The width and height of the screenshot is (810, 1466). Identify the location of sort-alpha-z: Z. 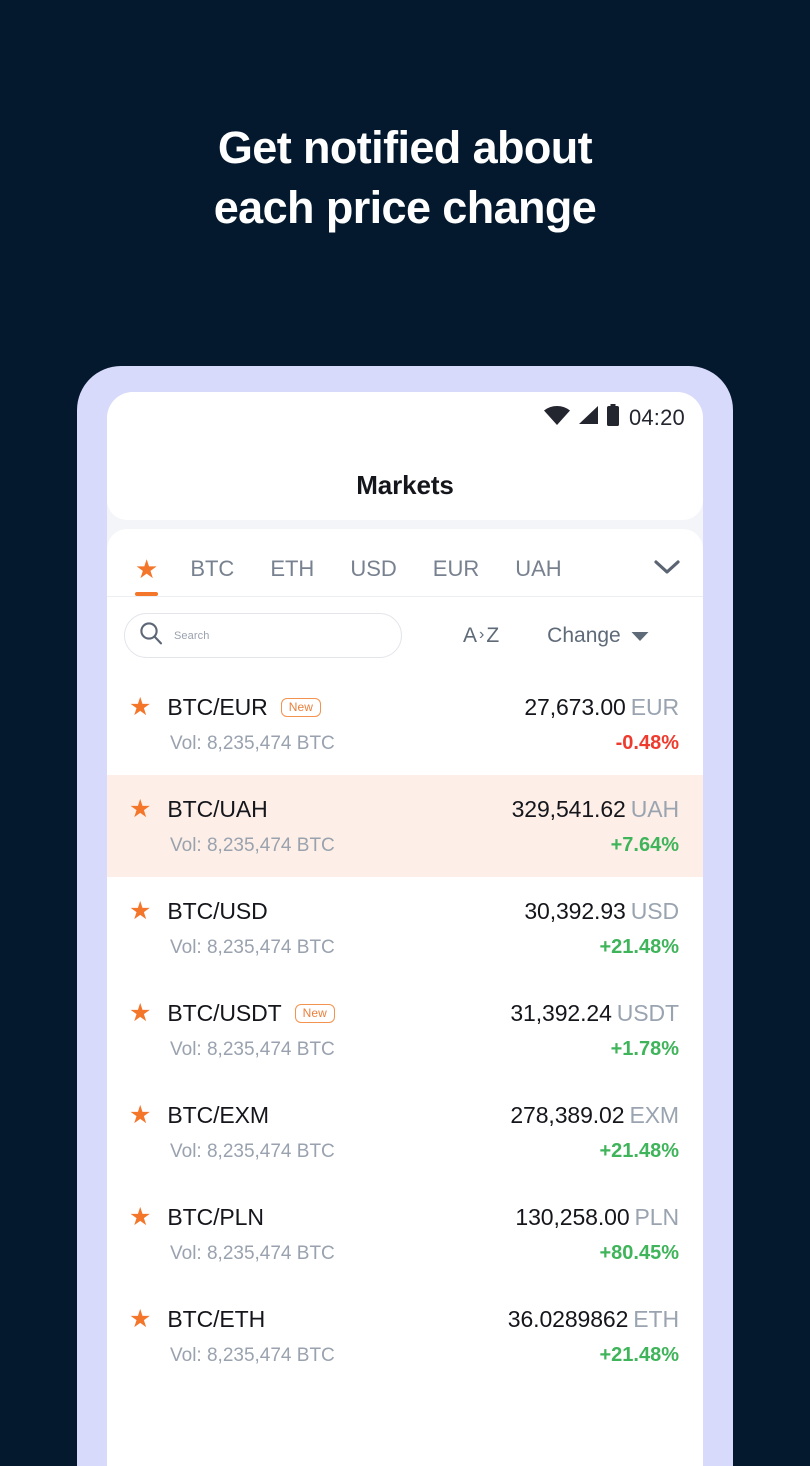
(493, 635).